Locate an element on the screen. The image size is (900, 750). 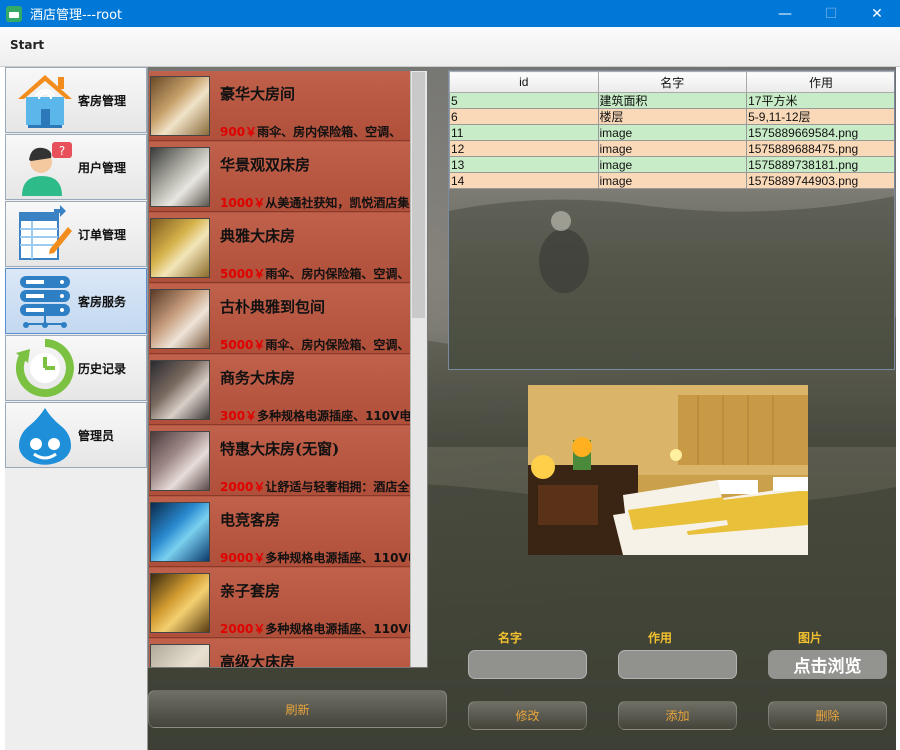
list-item: 华景观双床房 1000￥从美通社获知，凯悦酒店集 is located at coordinates (280, 177).